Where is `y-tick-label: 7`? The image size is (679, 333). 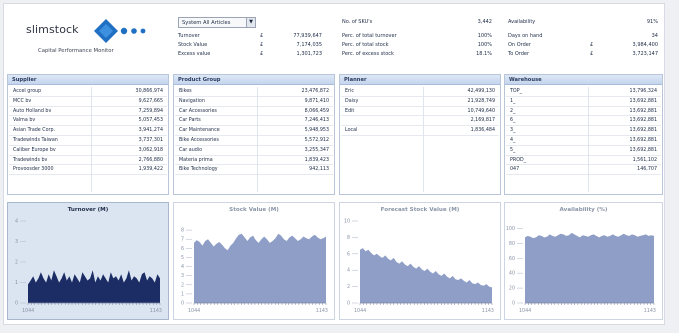 y-tick-label: 7 is located at coordinates (182, 240).